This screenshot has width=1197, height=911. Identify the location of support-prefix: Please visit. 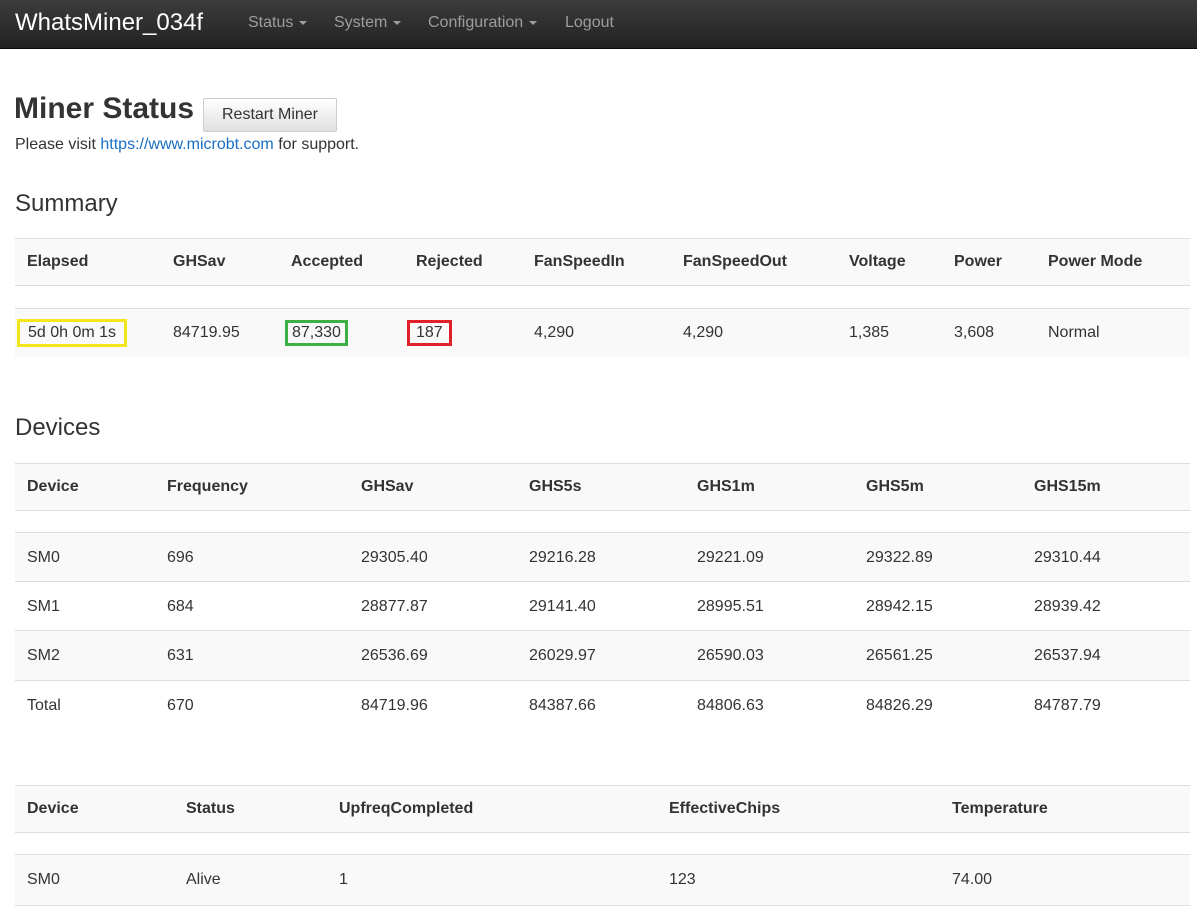
(58, 144).